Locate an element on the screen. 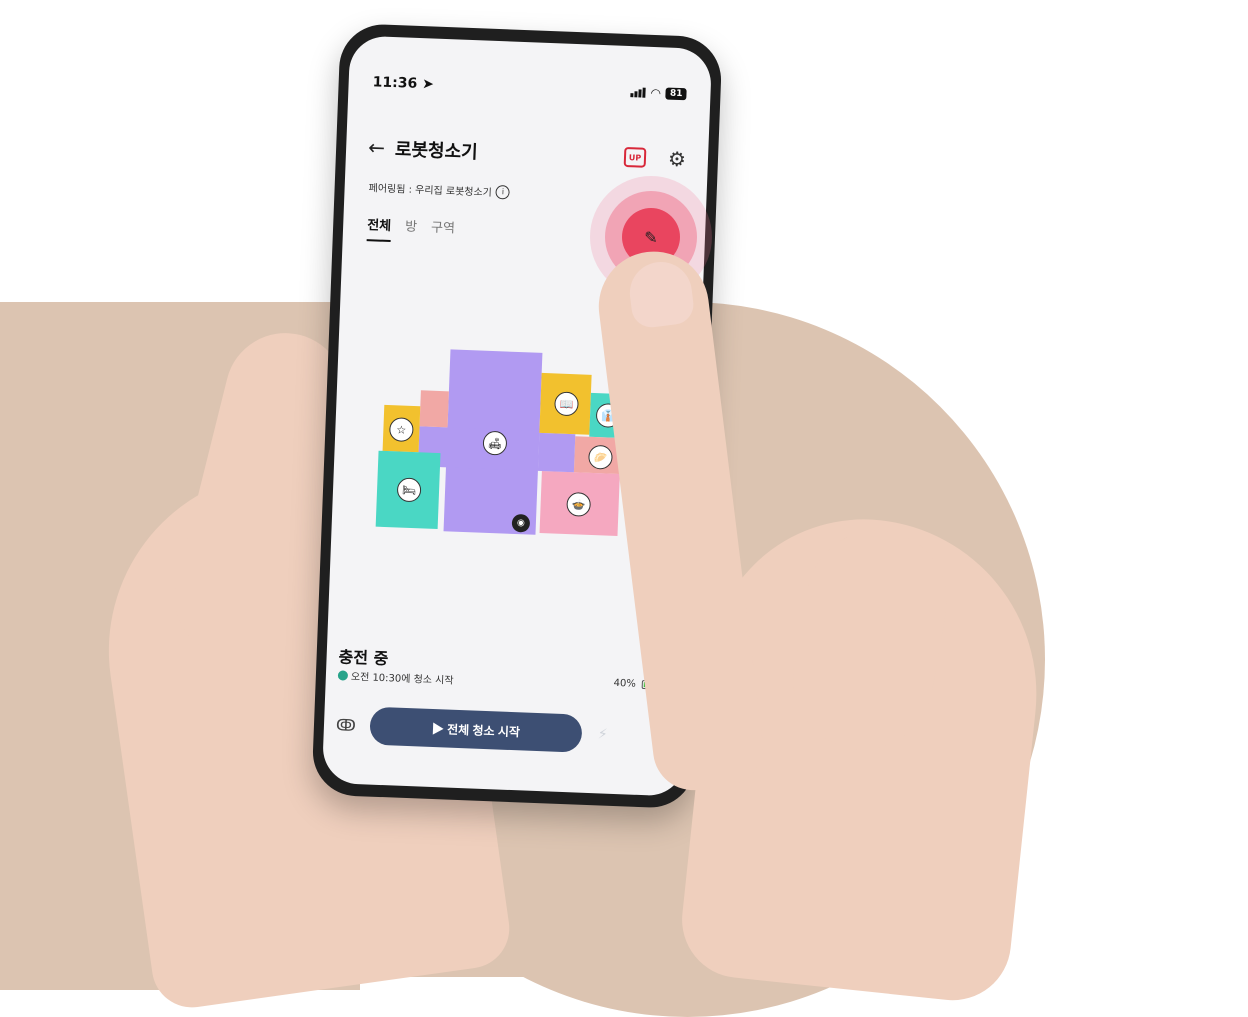 The width and height of the screenshot is (1248, 1017). signal-icon is located at coordinates (638, 92).